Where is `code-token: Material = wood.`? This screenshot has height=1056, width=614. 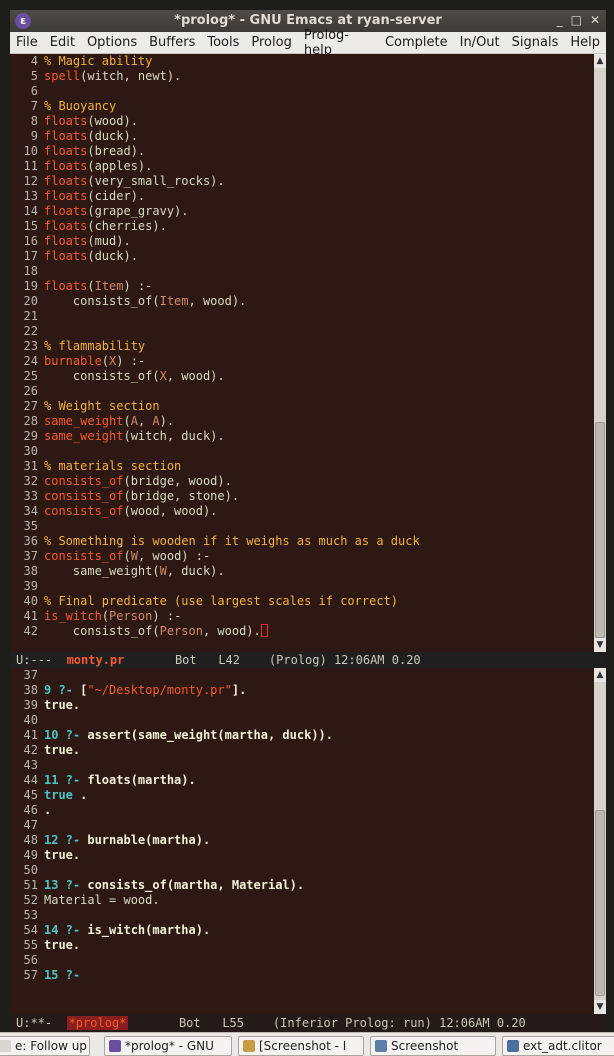
code-token: Material = wood. is located at coordinates (102, 900).